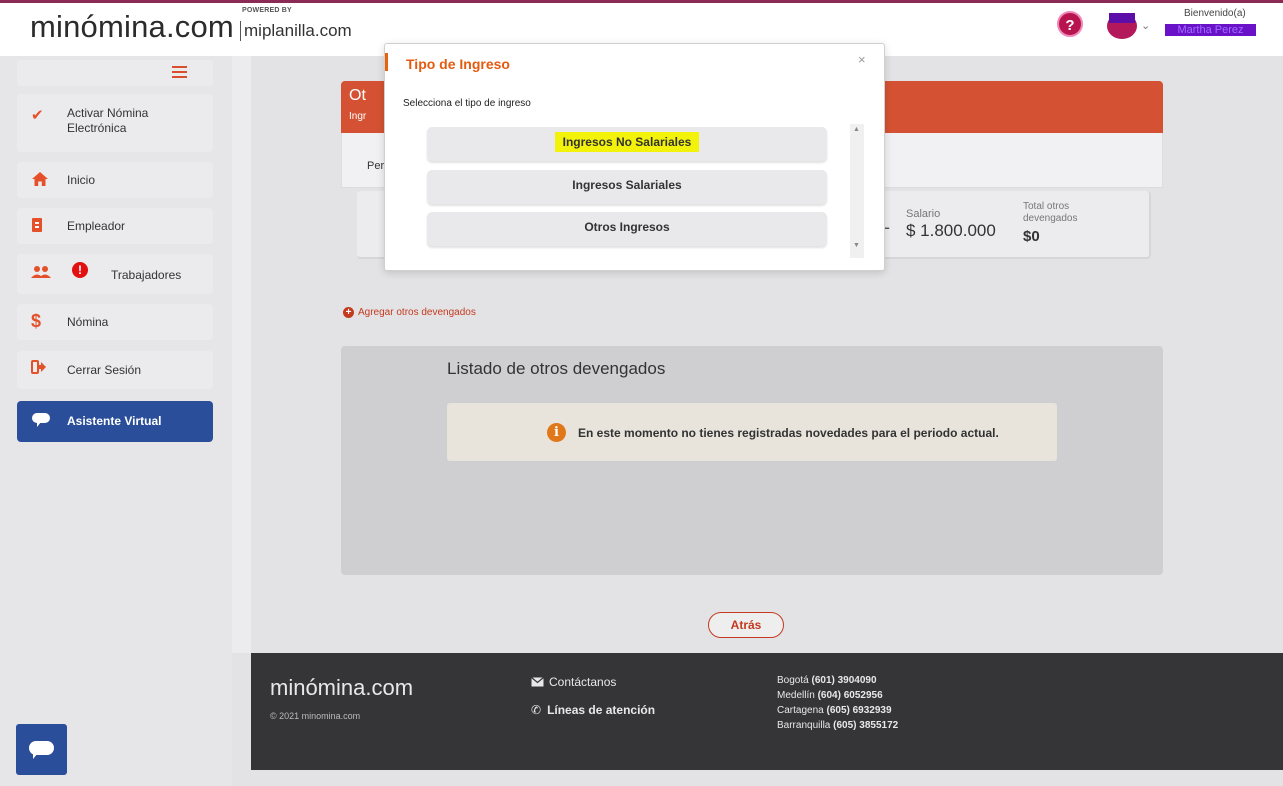 This screenshot has width=1283, height=786. What do you see at coordinates (41, 749) in the screenshot?
I see `chat-fab-button` at bounding box center [41, 749].